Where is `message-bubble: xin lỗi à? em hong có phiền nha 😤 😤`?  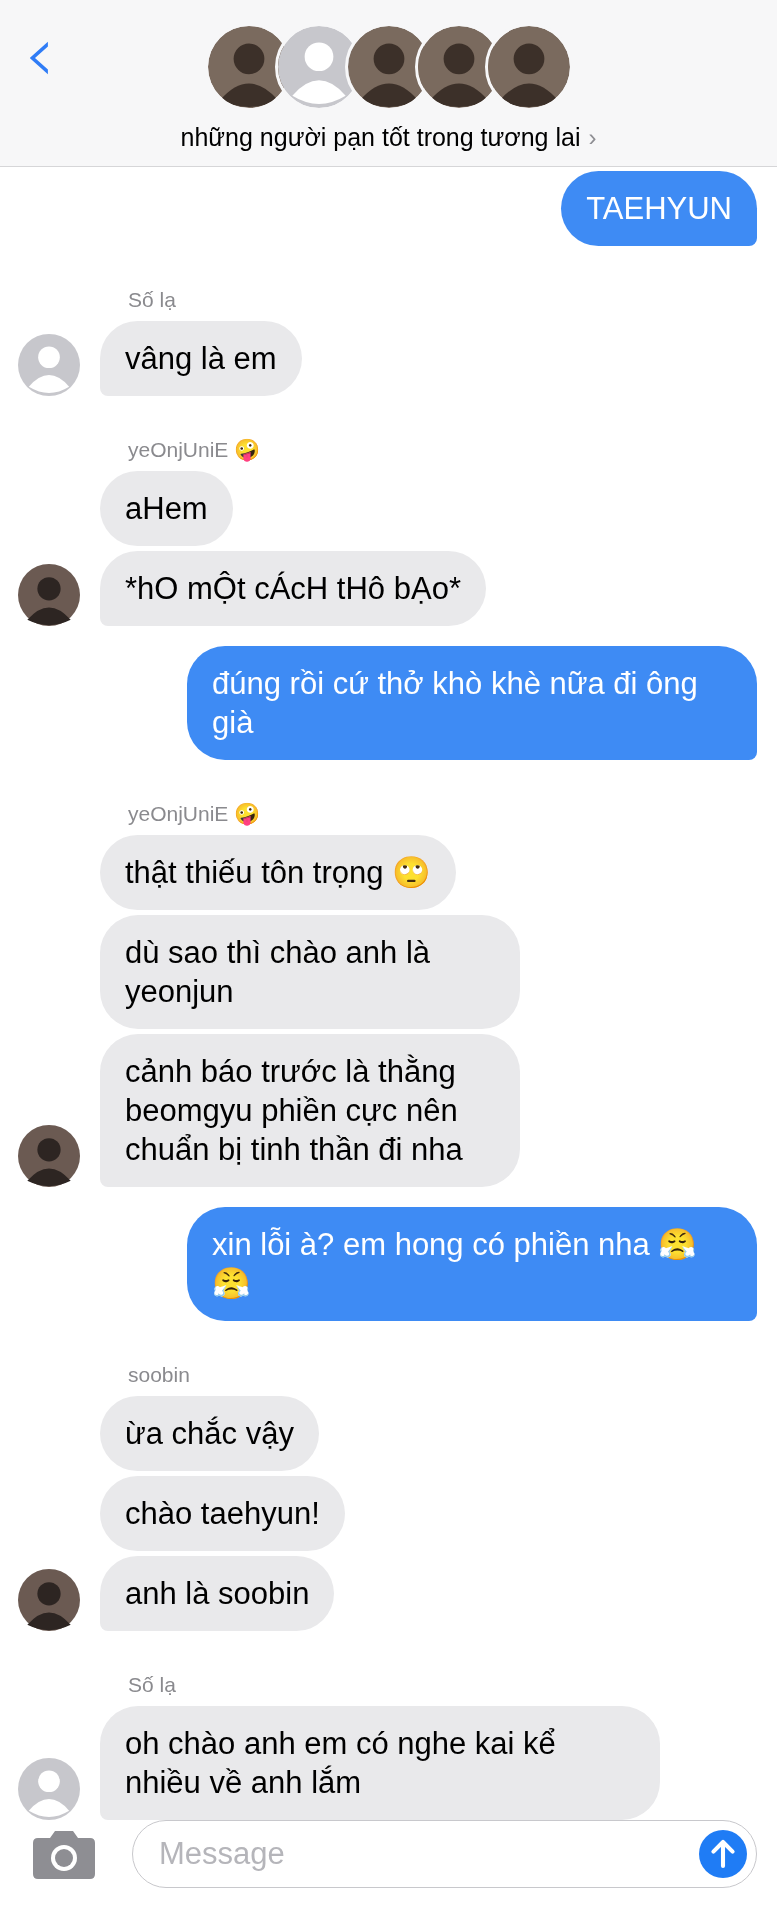 message-bubble: xin lỗi à? em hong có phiền nha 😤 😤 is located at coordinates (472, 1264).